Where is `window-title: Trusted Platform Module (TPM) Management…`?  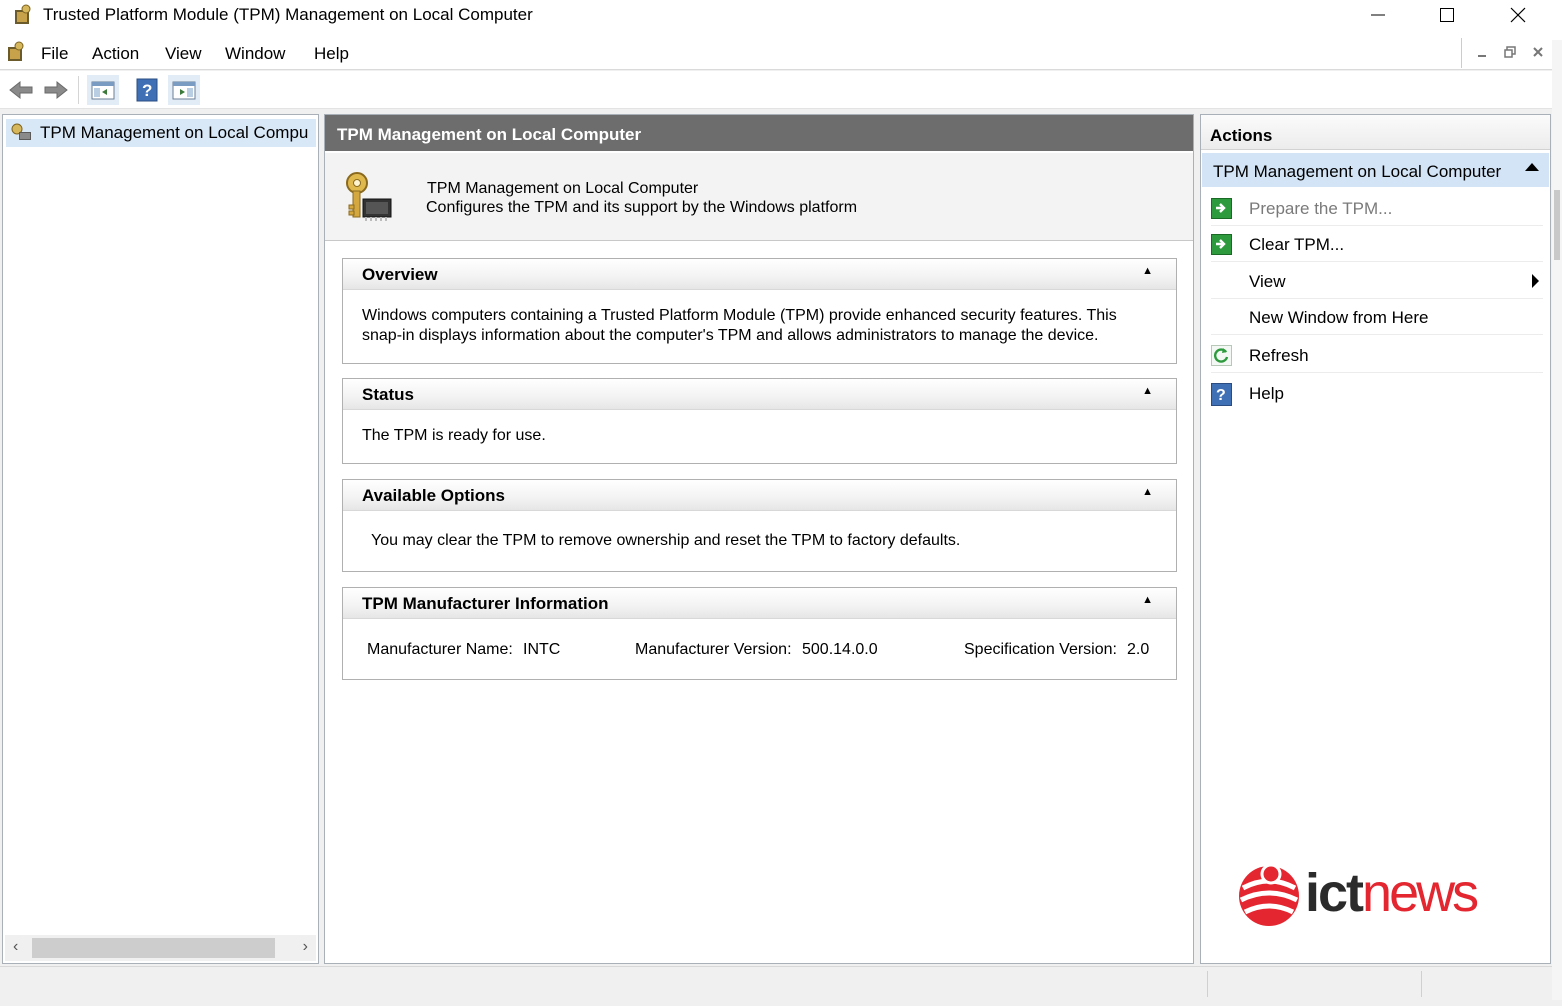 window-title: Trusted Platform Module (TPM) Management… is located at coordinates (288, 14).